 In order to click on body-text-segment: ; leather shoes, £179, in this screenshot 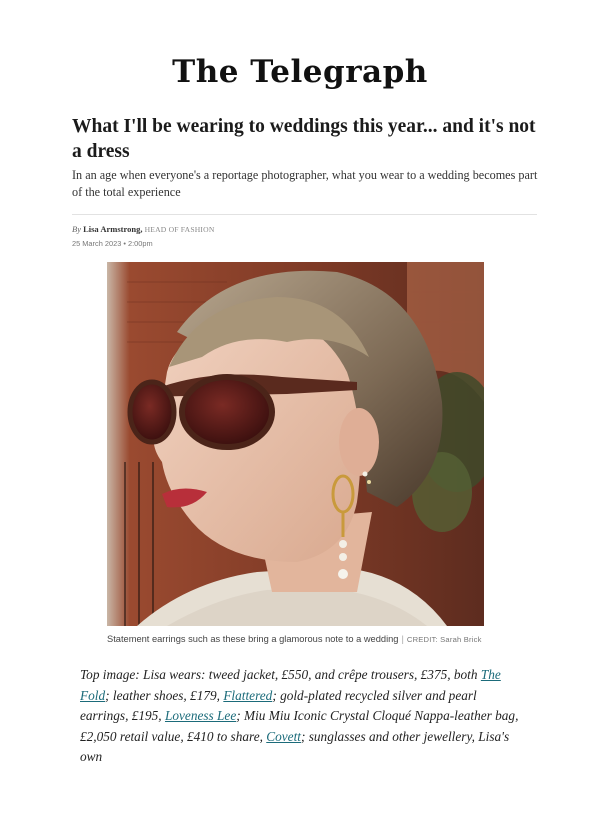, I will do `click(164, 695)`.